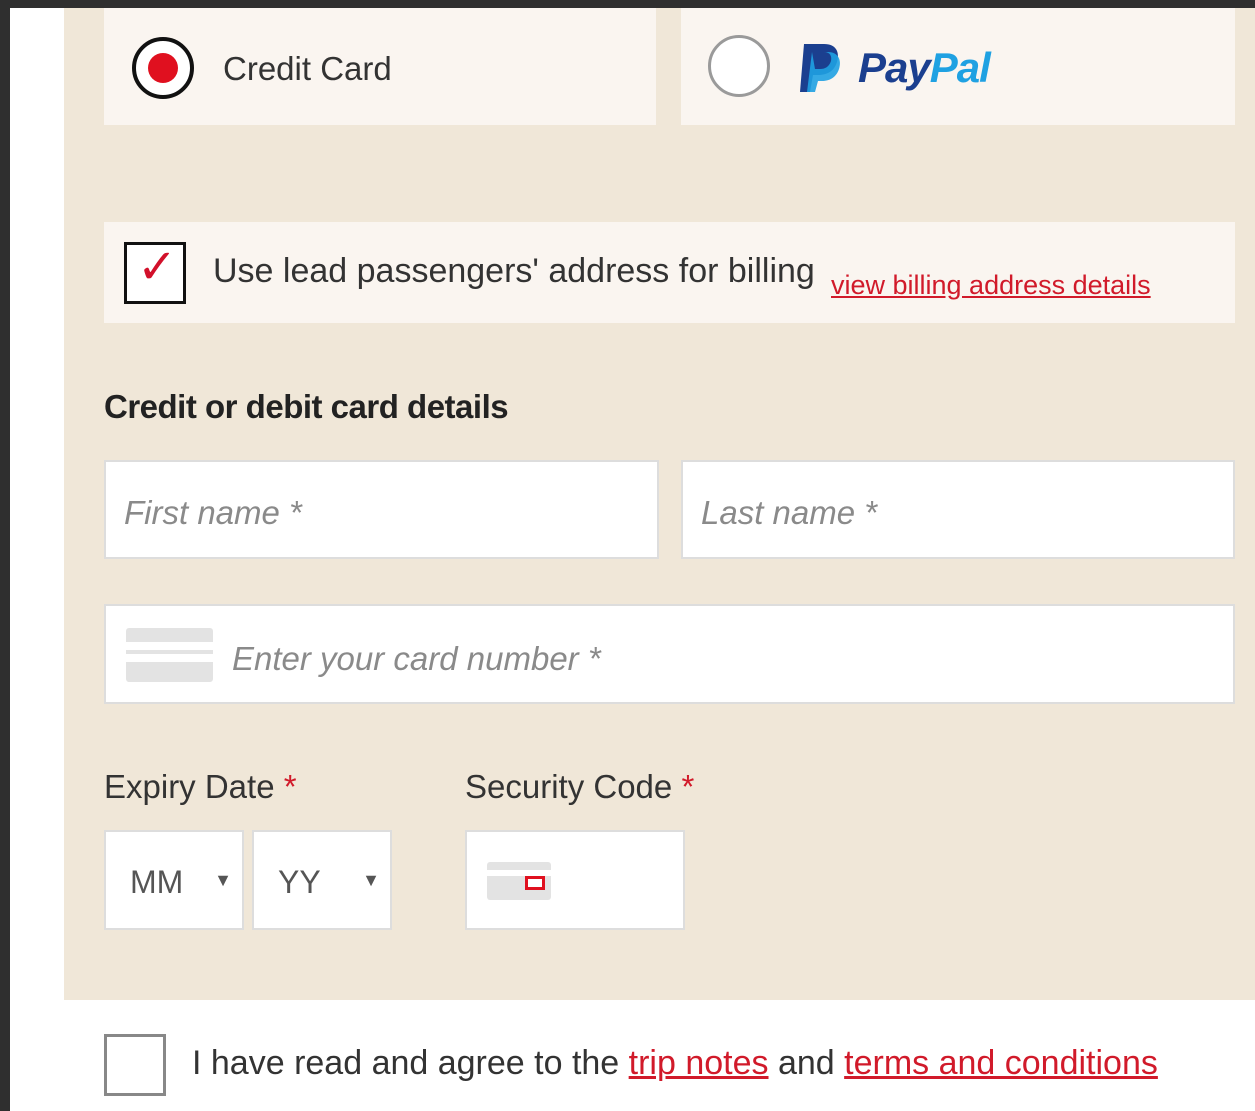  What do you see at coordinates (894, 67) in the screenshot?
I see `paypal-logo-pay: Pay` at bounding box center [894, 67].